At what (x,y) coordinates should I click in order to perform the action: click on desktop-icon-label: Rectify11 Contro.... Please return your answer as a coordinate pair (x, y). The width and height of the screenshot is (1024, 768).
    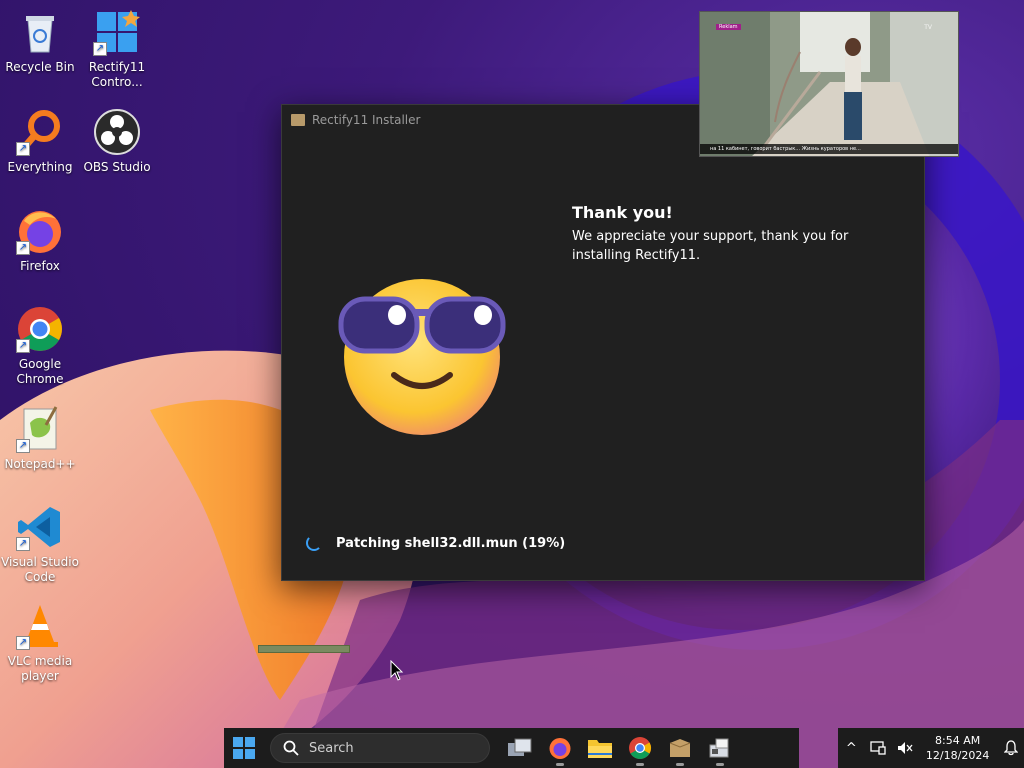
    Looking at the image, I should click on (117, 74).